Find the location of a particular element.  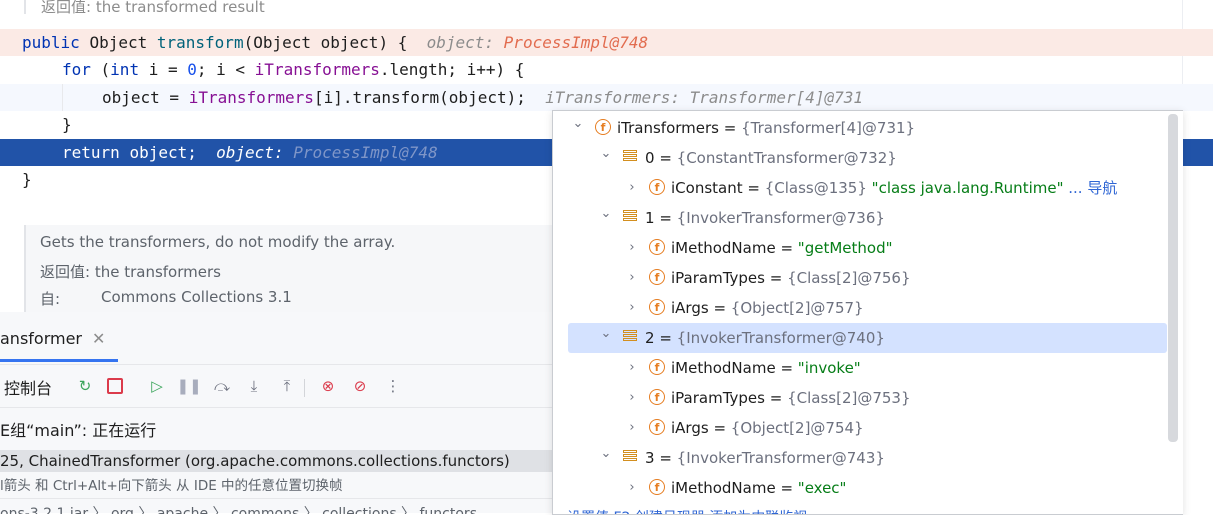

code-token: object = is located at coordinates (145, 97).